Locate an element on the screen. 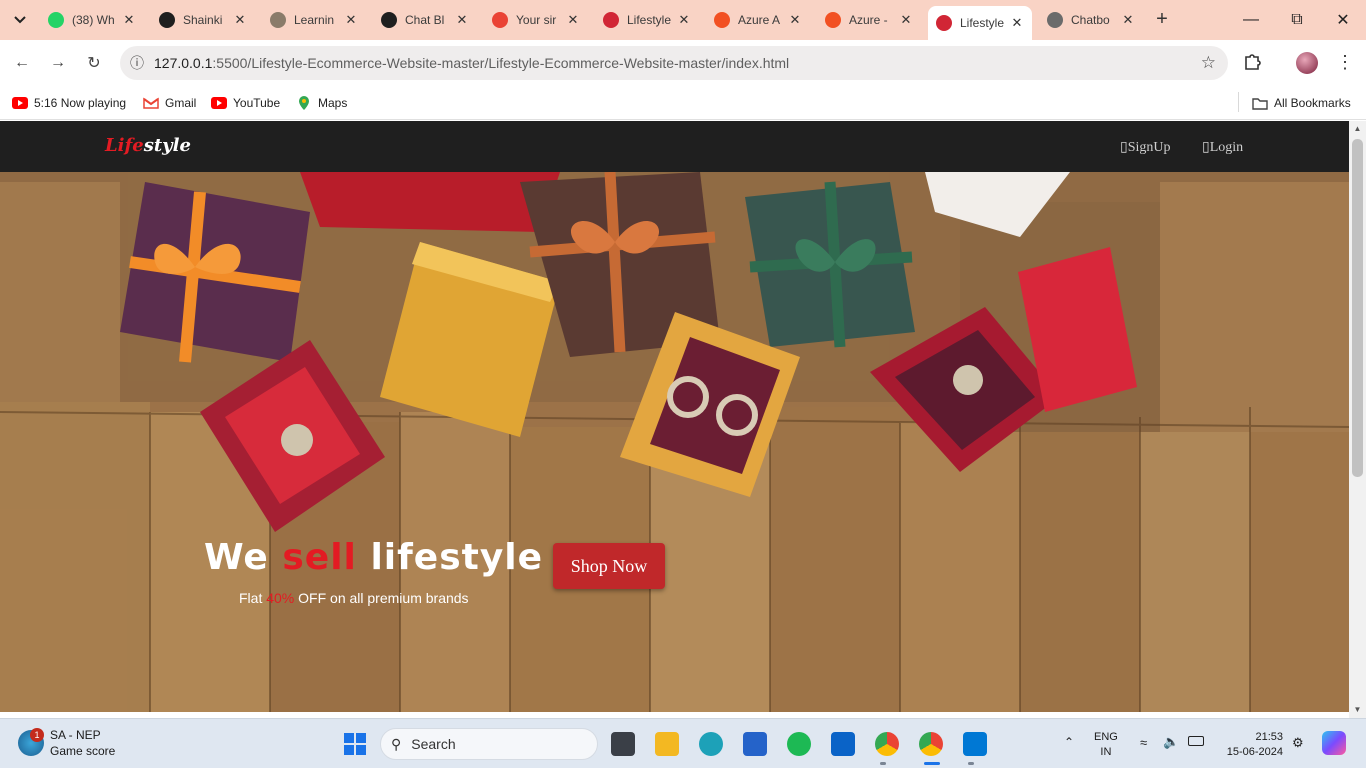 The image size is (1366, 768). scroll-down-icon: ▼ is located at coordinates (1357, 709).